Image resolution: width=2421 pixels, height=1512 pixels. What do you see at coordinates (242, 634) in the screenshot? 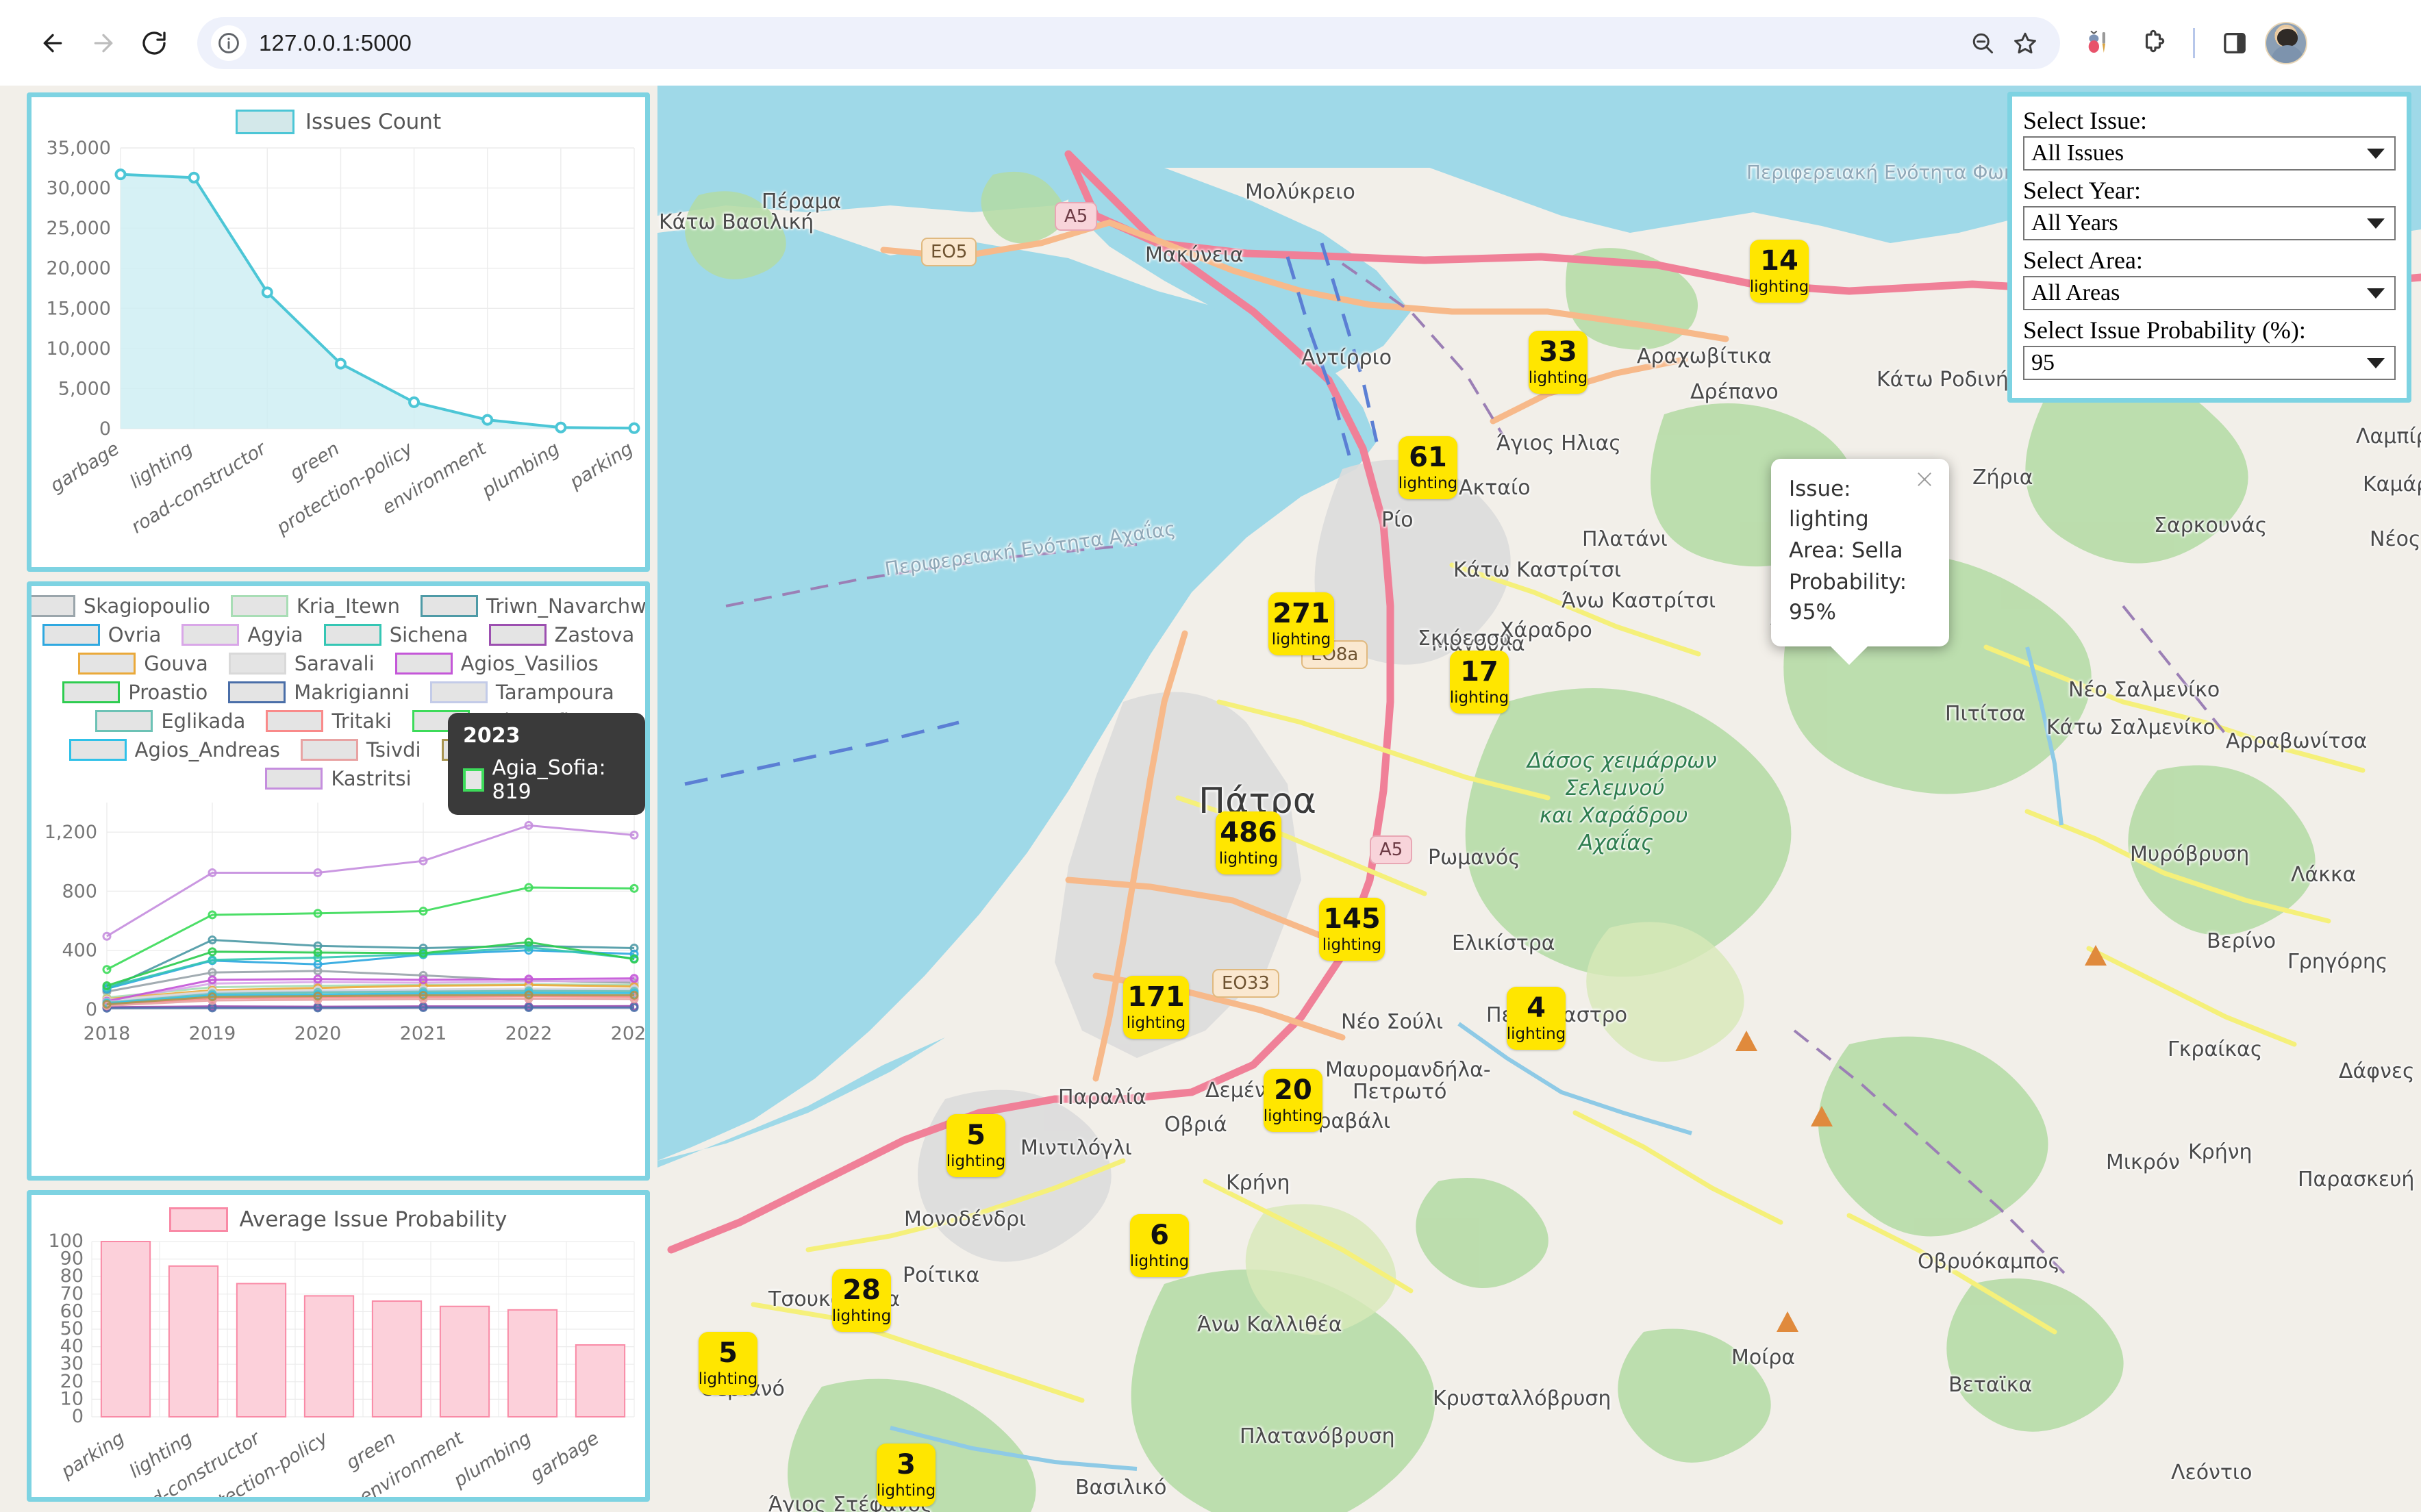
I see `legend-item: Agyia` at bounding box center [242, 634].